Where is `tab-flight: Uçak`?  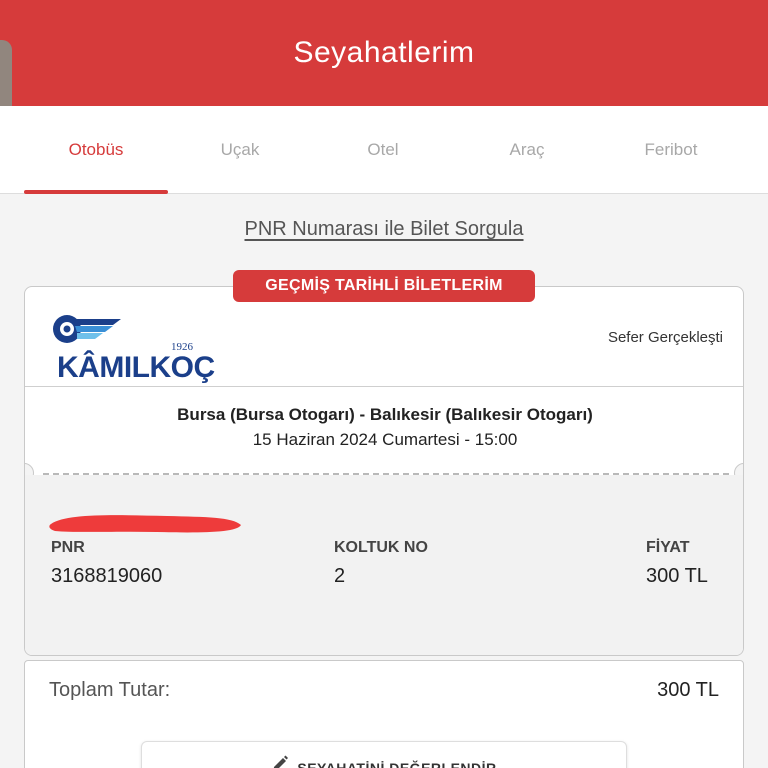 tab-flight: Uçak is located at coordinates (240, 150).